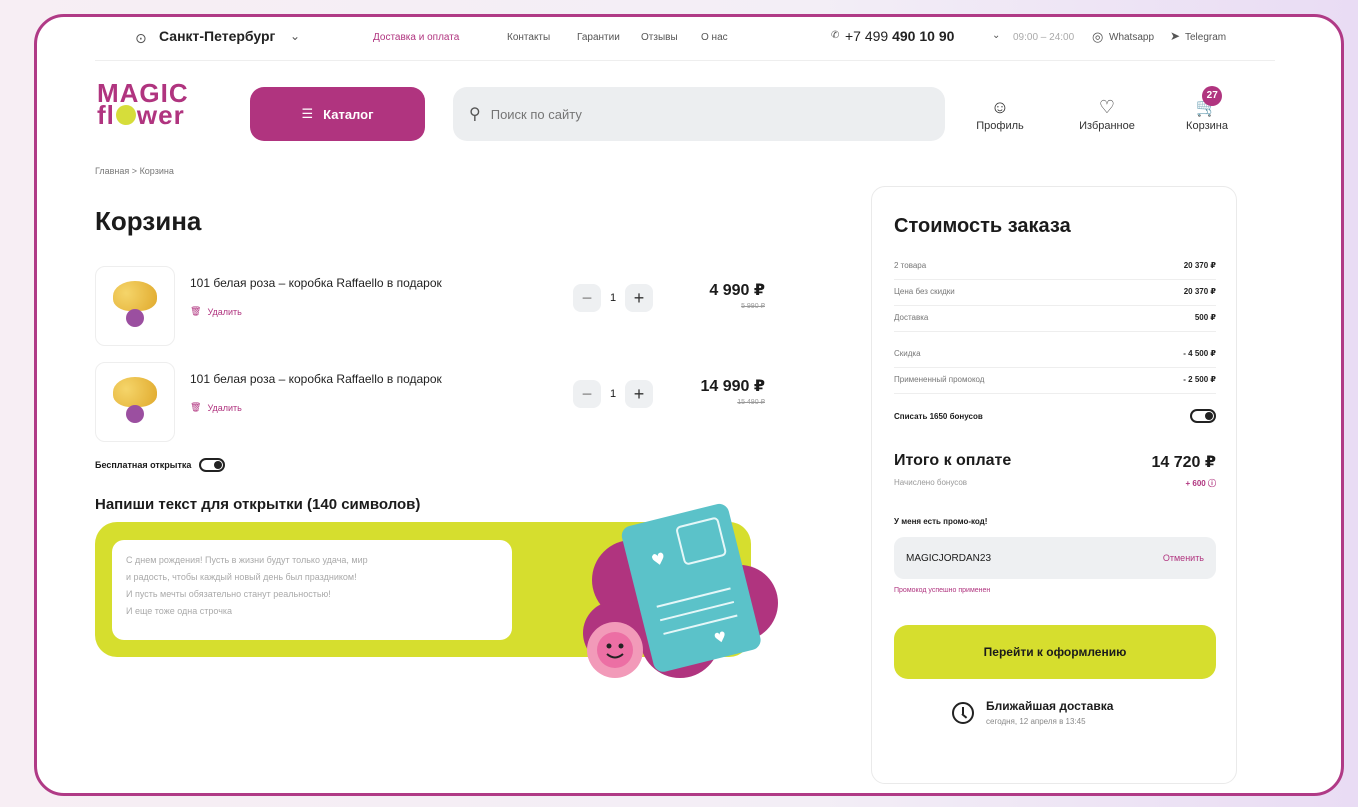  What do you see at coordinates (1055, 558) in the screenshot?
I see `promo-field: MAGICJORDAN23 Отменить` at bounding box center [1055, 558].